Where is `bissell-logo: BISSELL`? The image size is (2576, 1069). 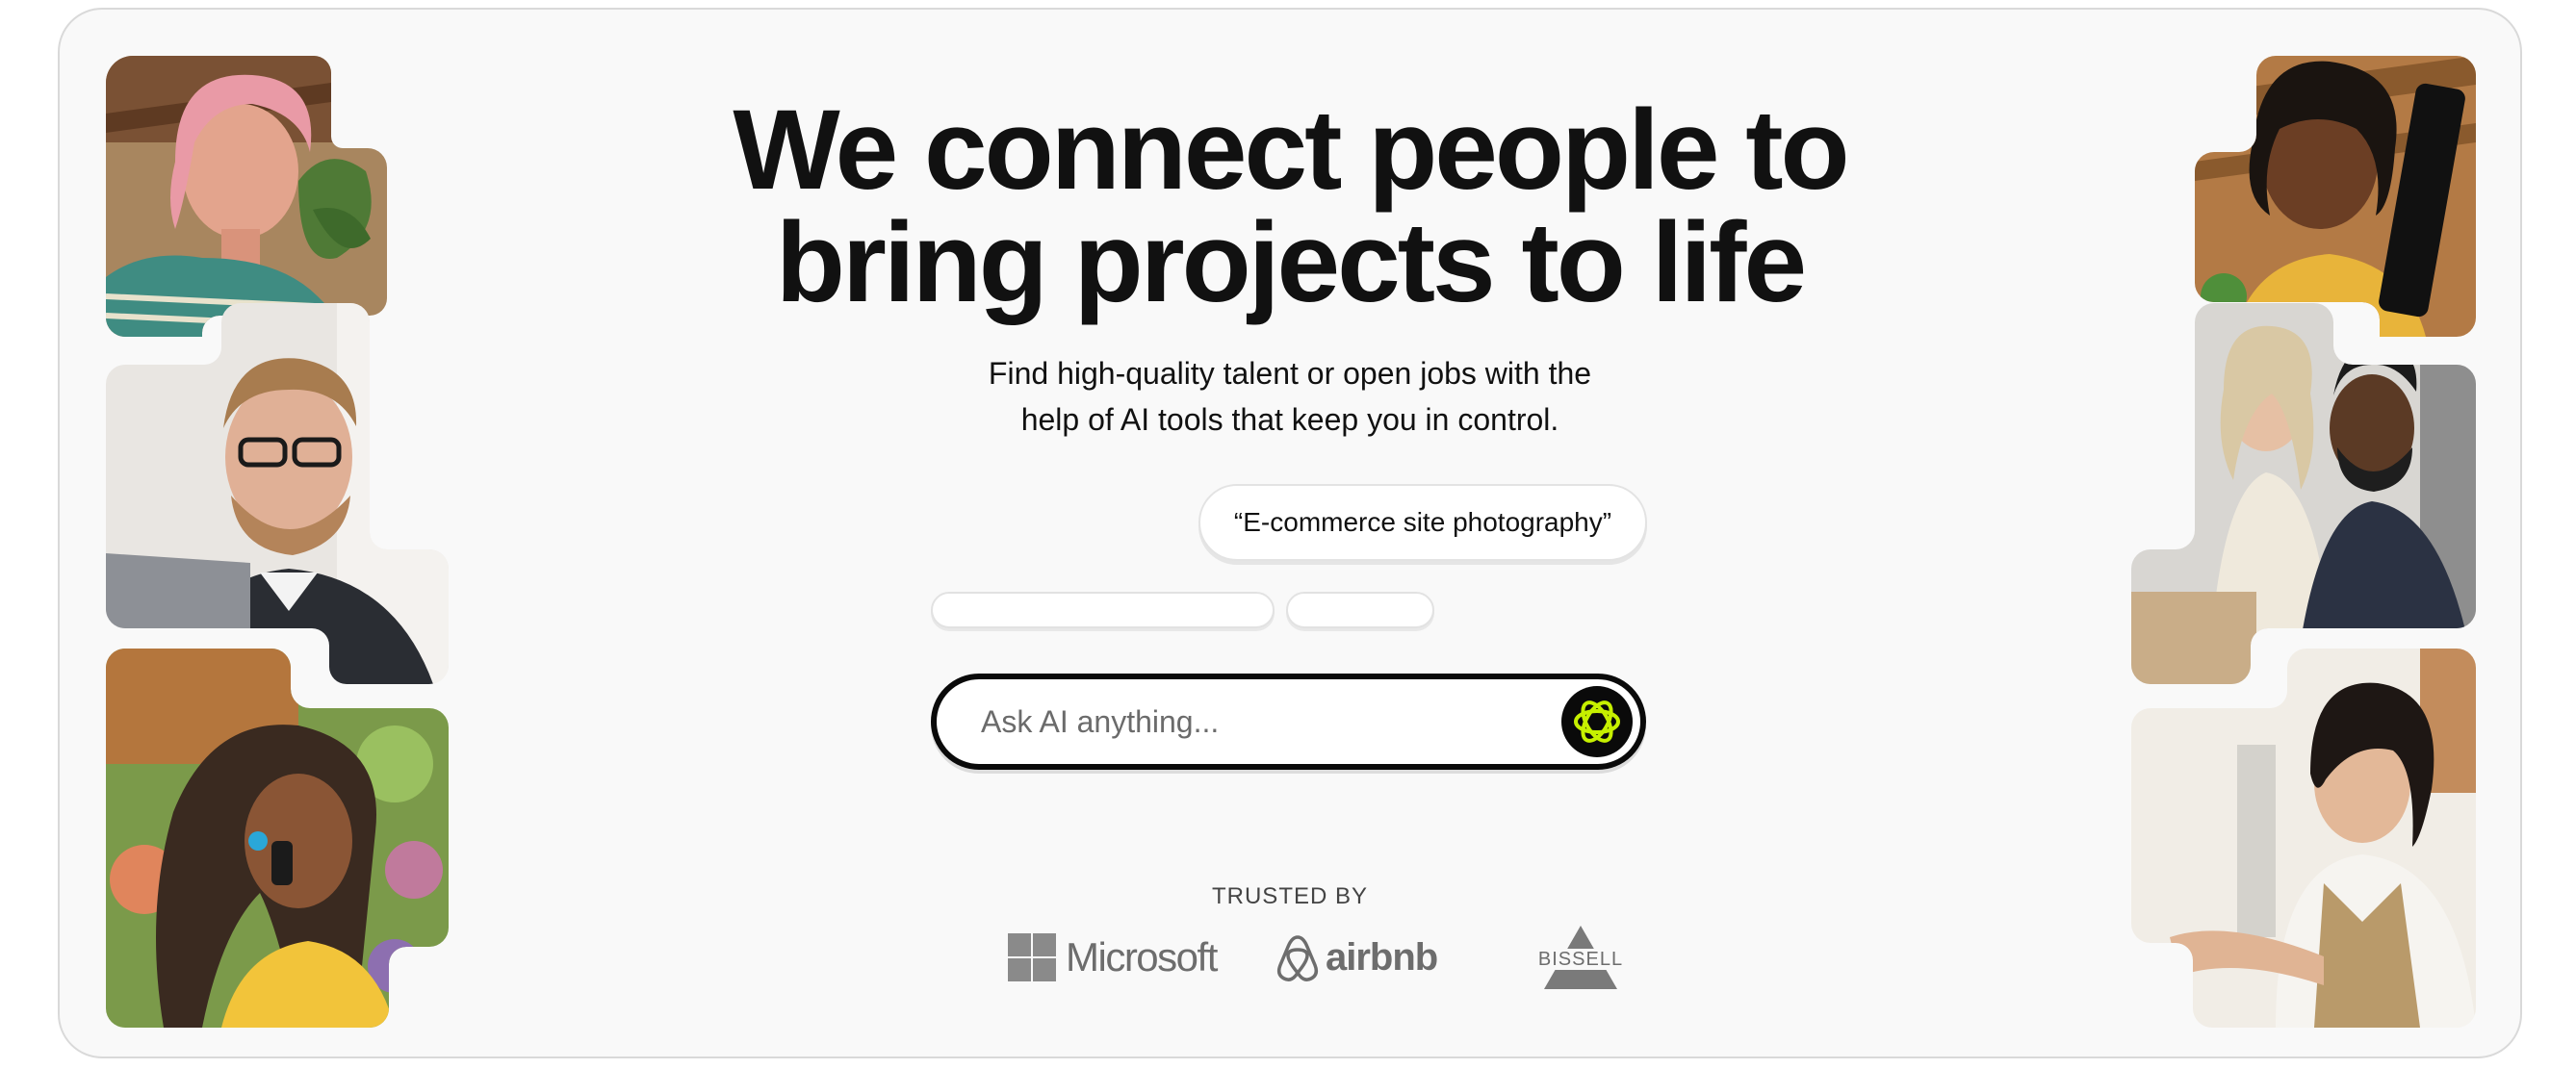 bissell-logo: BISSELL is located at coordinates (1581, 957).